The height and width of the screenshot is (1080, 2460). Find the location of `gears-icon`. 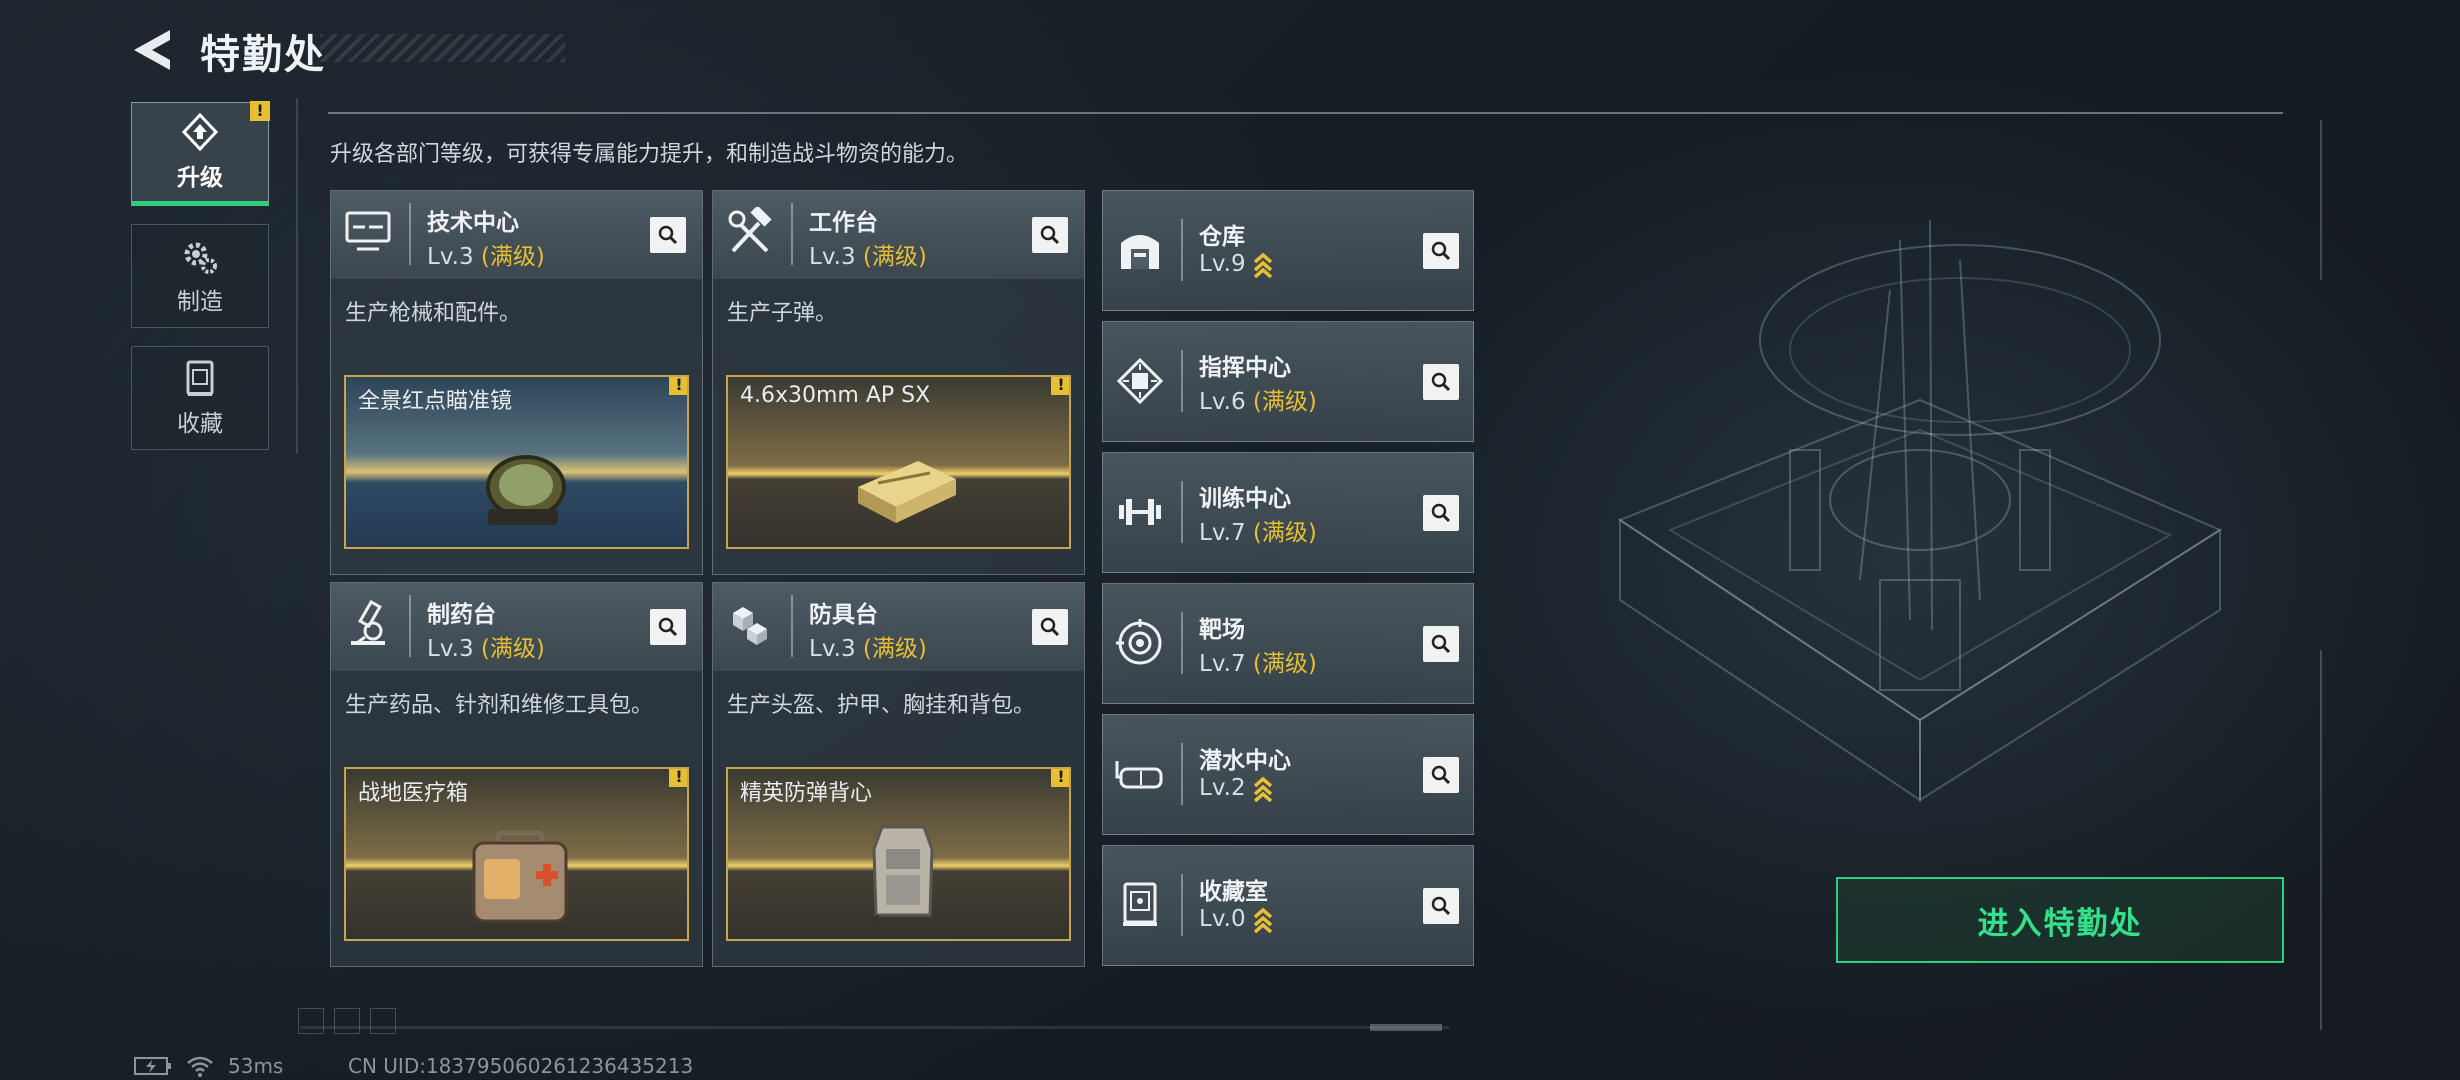

gears-icon is located at coordinates (200, 258).